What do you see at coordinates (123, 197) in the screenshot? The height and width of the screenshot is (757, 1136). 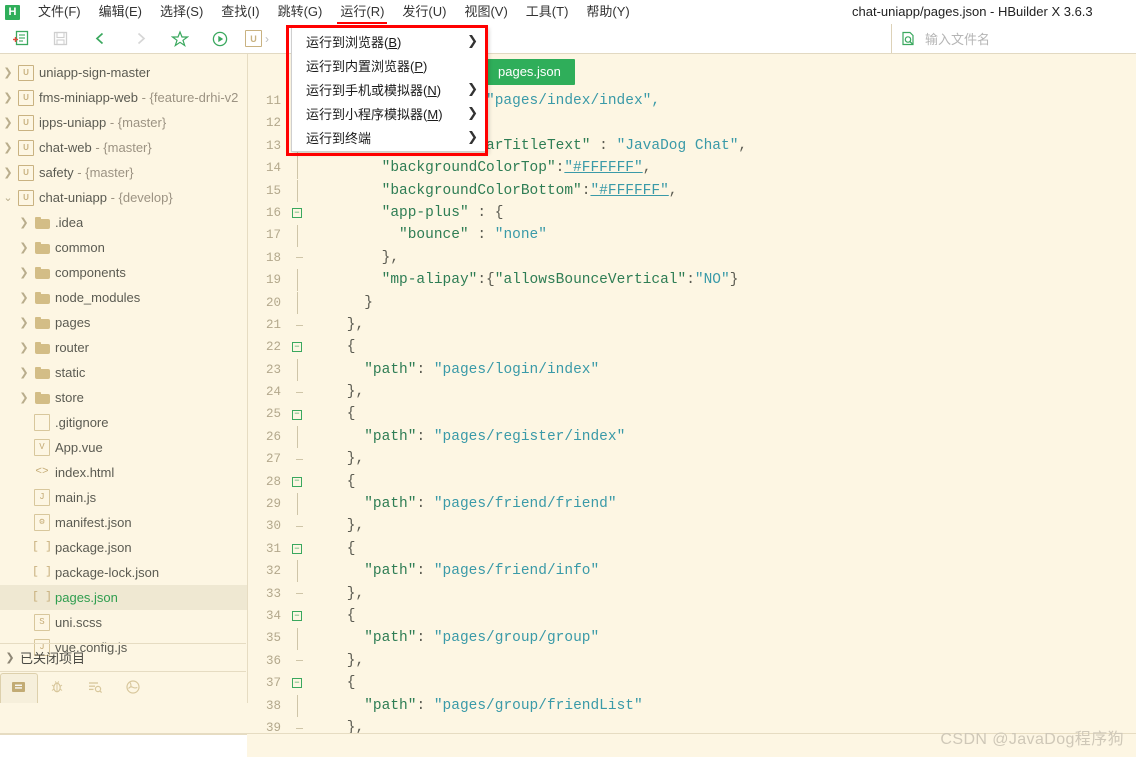 I see `project-row: ⌄ Uchat-uniapp - {develop}` at bounding box center [123, 197].